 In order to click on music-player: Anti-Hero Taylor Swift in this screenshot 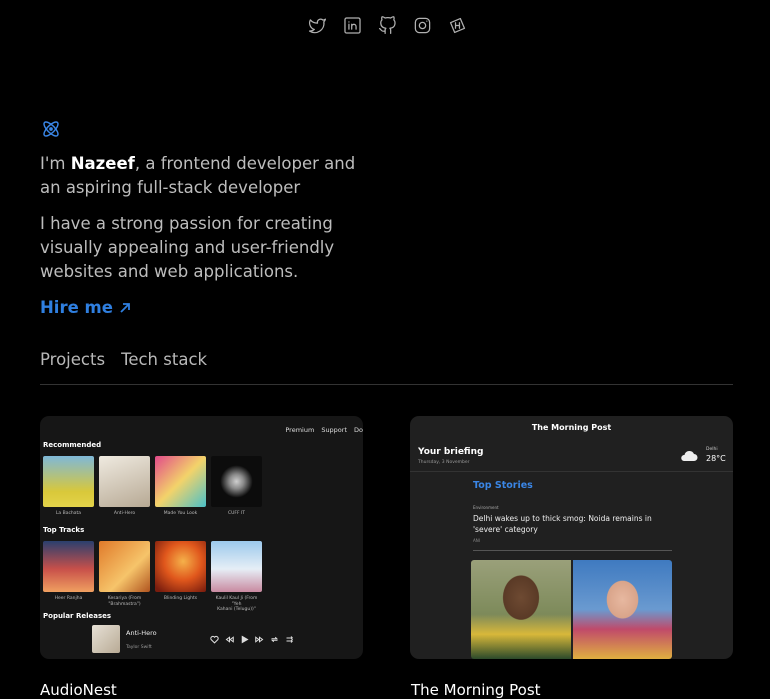, I will do `click(199, 639)`.